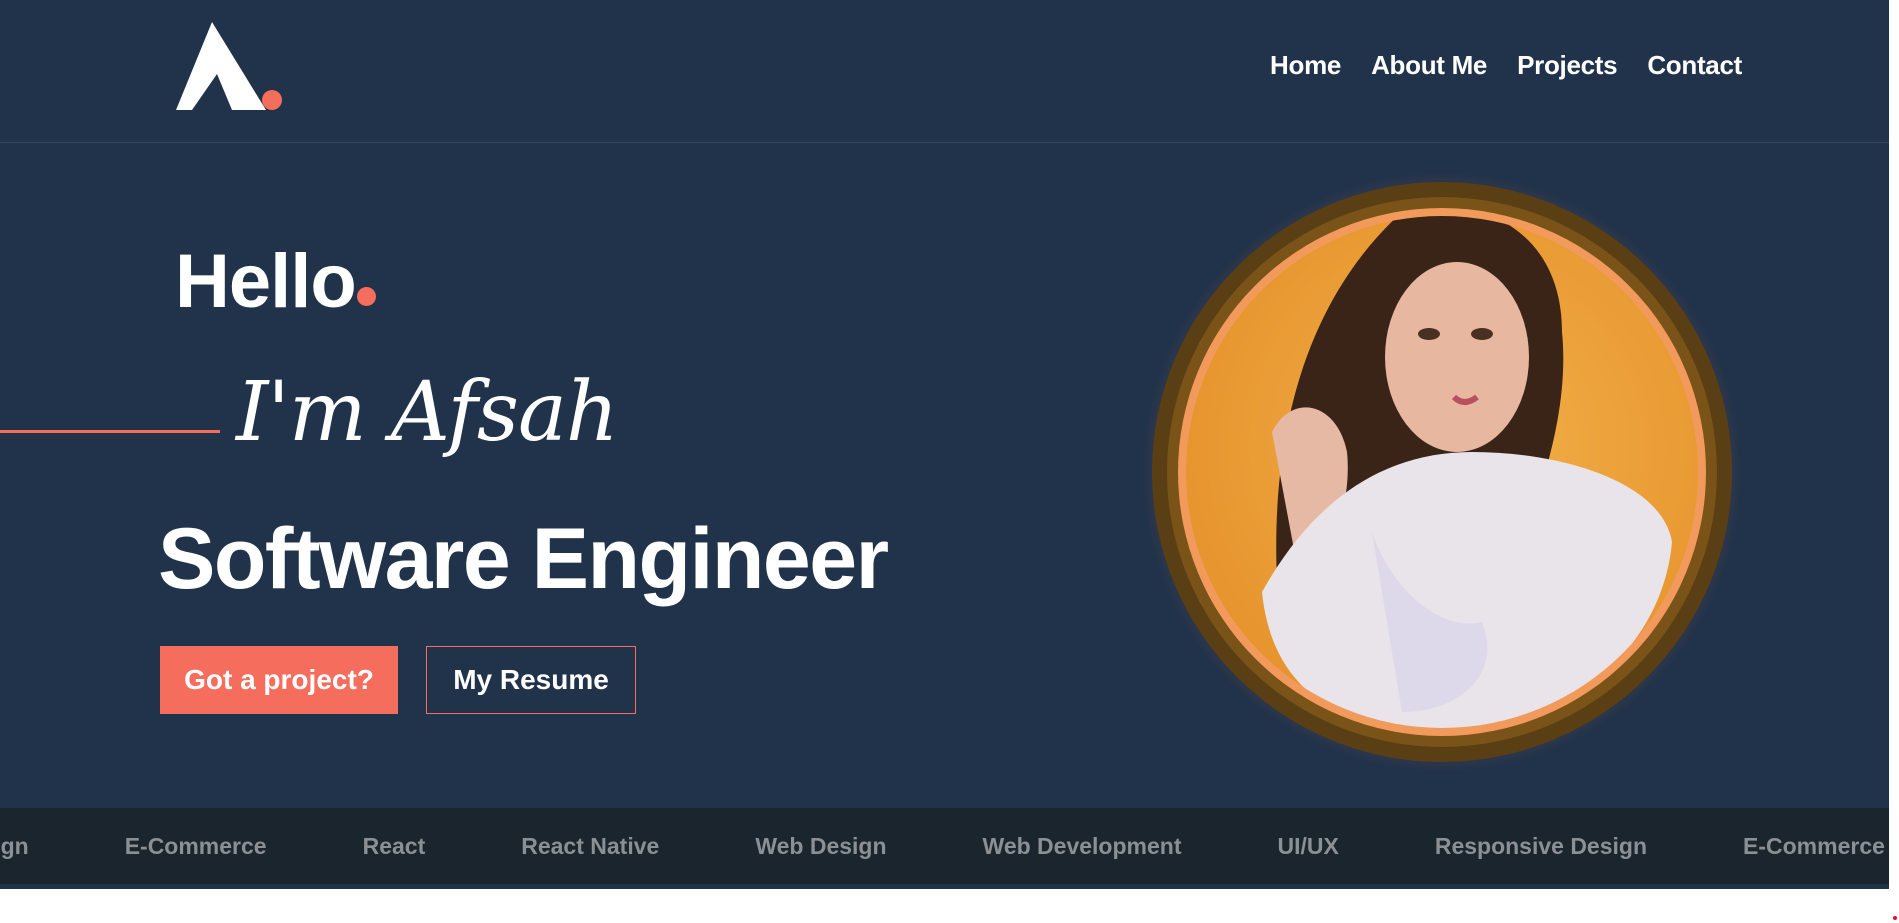  What do you see at coordinates (1541, 845) in the screenshot?
I see `marquee-item: Responsive Design` at bounding box center [1541, 845].